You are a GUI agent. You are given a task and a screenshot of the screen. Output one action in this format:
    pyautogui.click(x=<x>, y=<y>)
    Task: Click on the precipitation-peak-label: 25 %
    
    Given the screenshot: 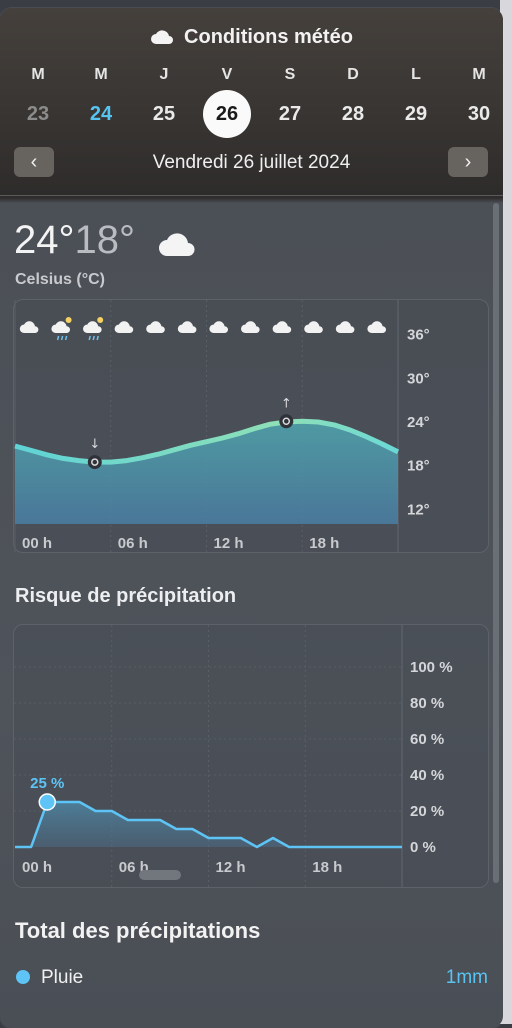 What is the action you would take?
    pyautogui.click(x=47, y=783)
    